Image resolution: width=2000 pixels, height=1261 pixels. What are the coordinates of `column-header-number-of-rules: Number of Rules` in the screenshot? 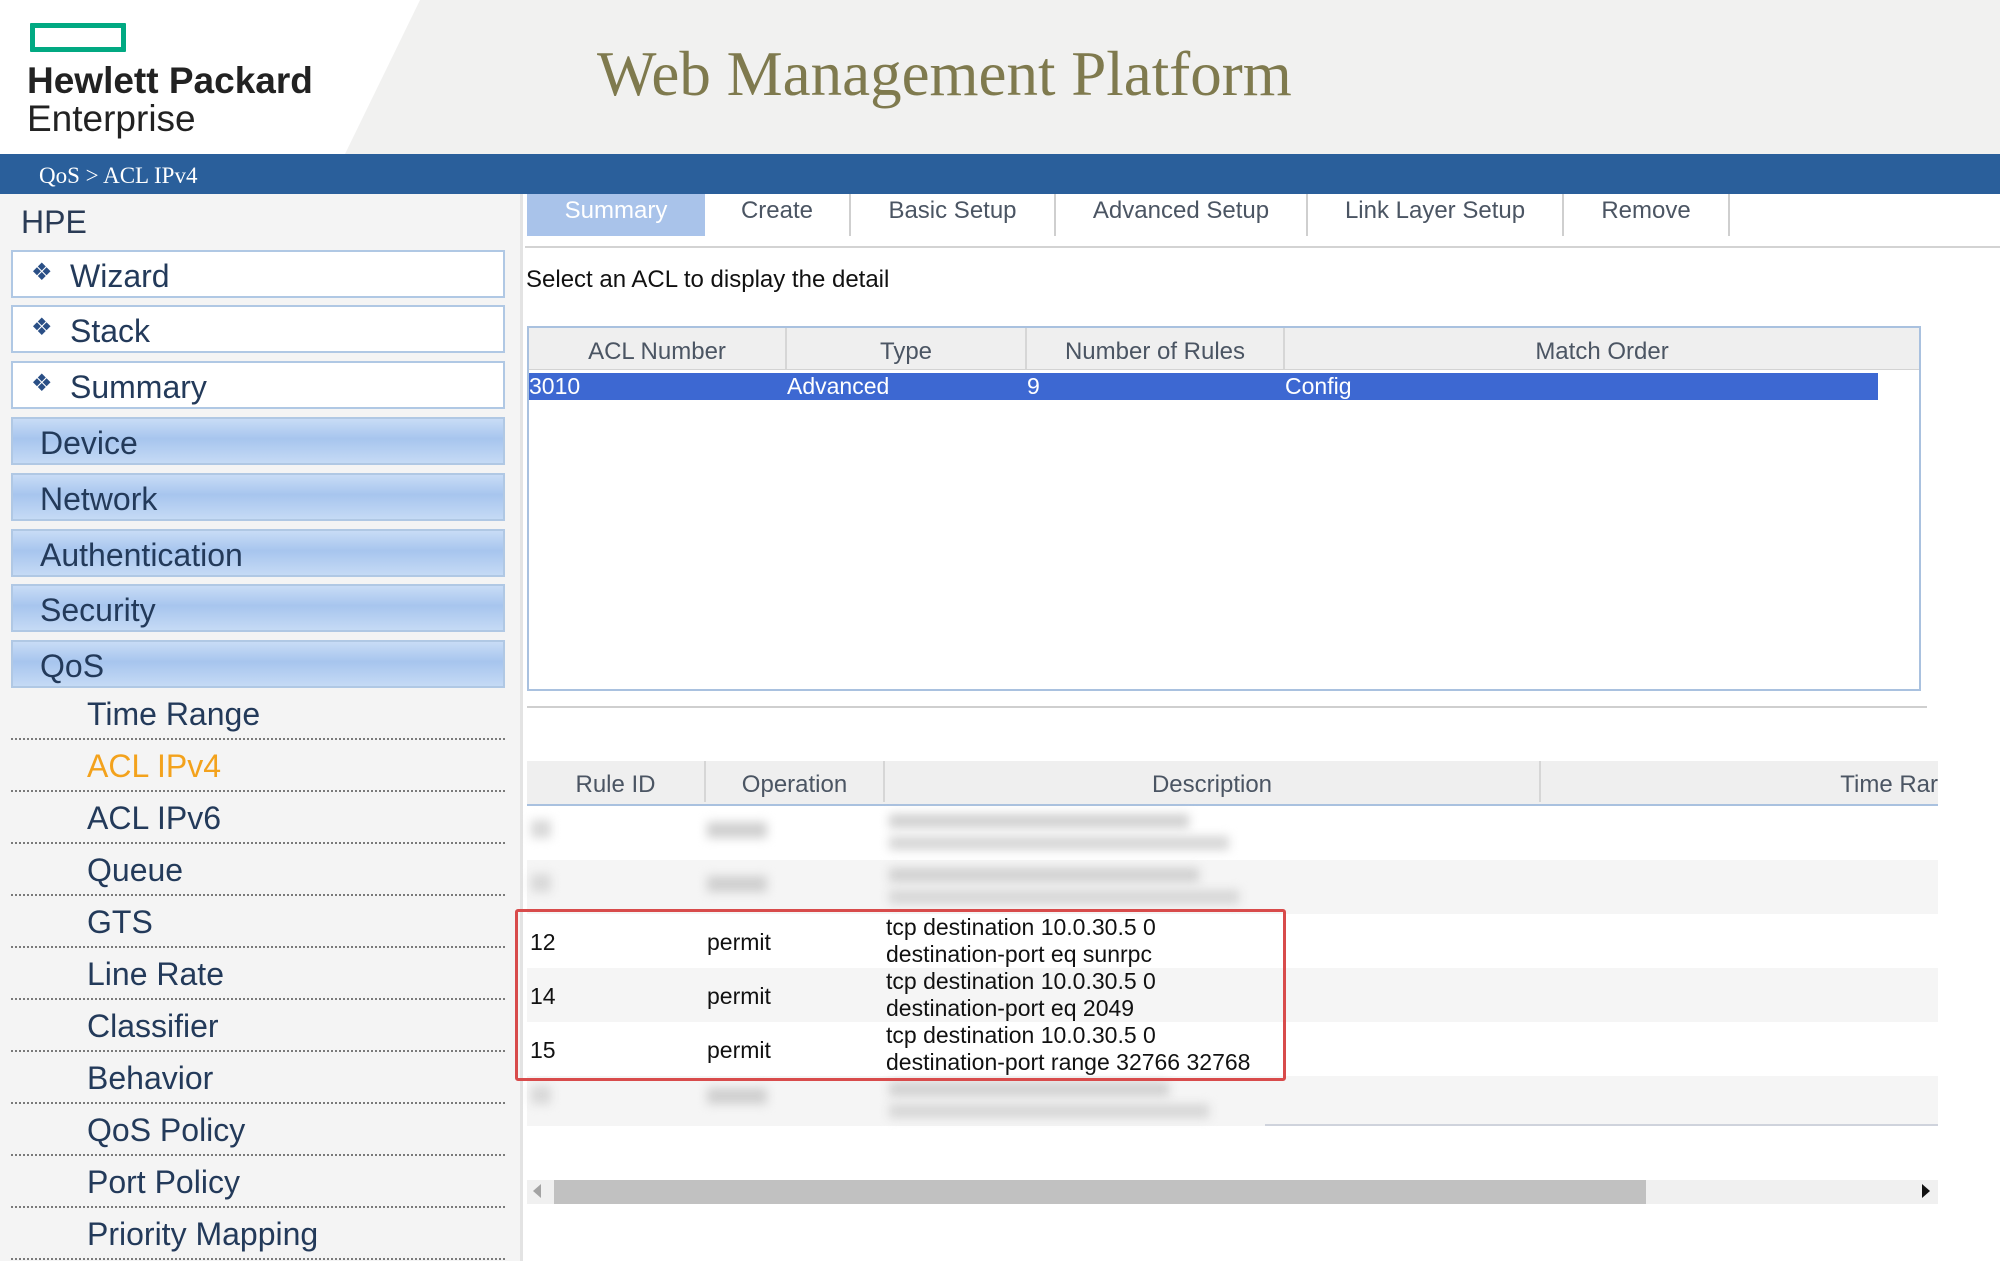 It's located at (1156, 348).